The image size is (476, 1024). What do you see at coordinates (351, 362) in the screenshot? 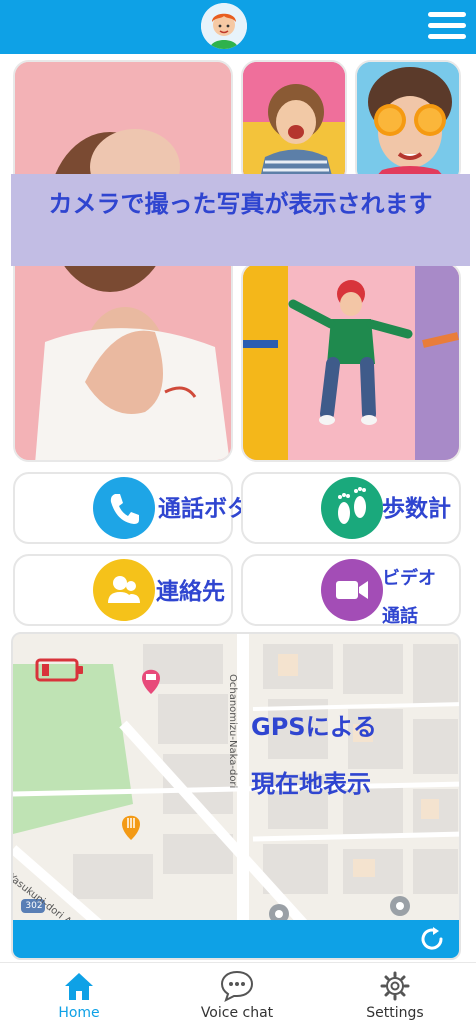
I see `photo-girl-jumping` at bounding box center [351, 362].